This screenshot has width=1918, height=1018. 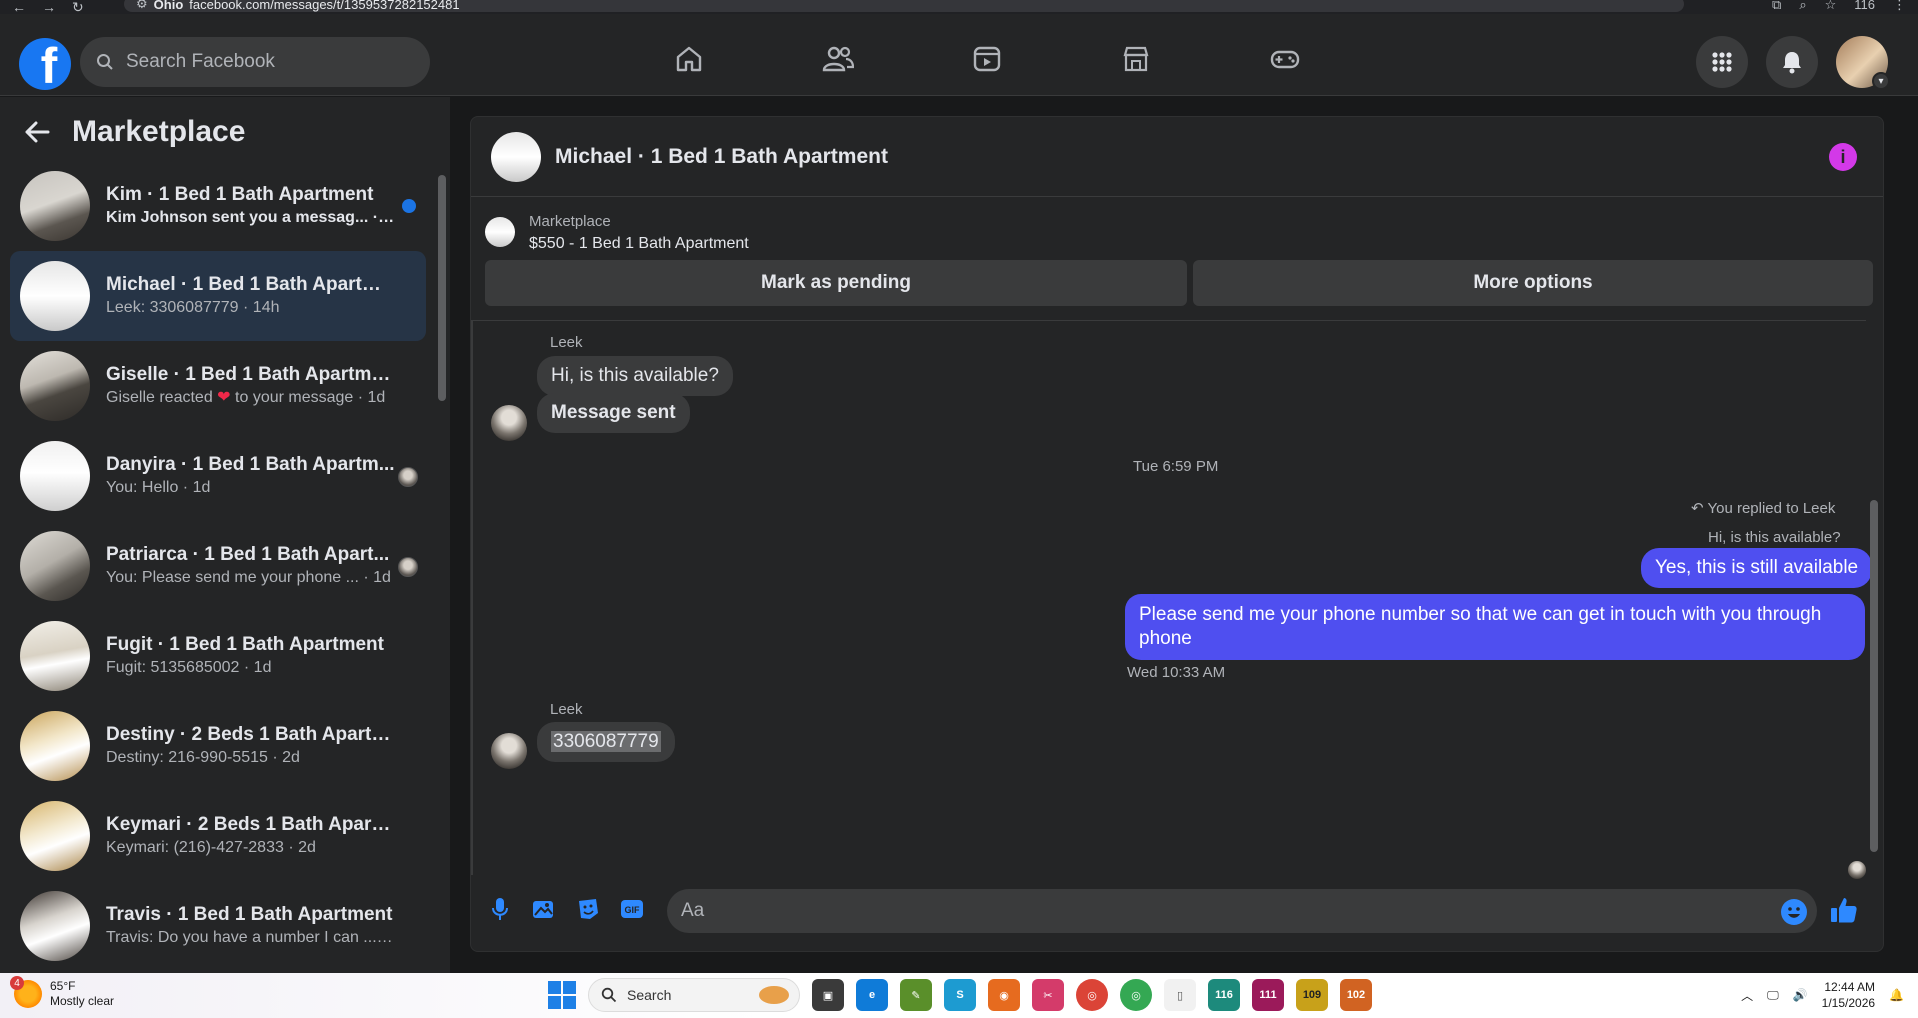 What do you see at coordinates (1224, 995) in the screenshot?
I see `app-badge-icon: 116` at bounding box center [1224, 995].